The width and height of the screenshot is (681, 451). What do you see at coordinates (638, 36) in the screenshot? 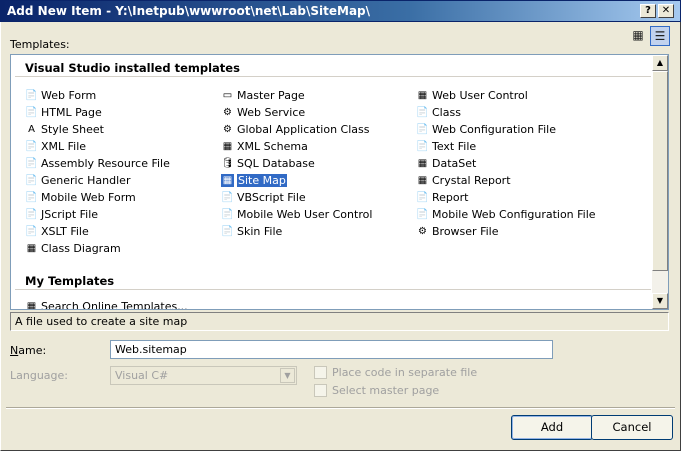
I see `large-icons-view-icon: ▦` at bounding box center [638, 36].